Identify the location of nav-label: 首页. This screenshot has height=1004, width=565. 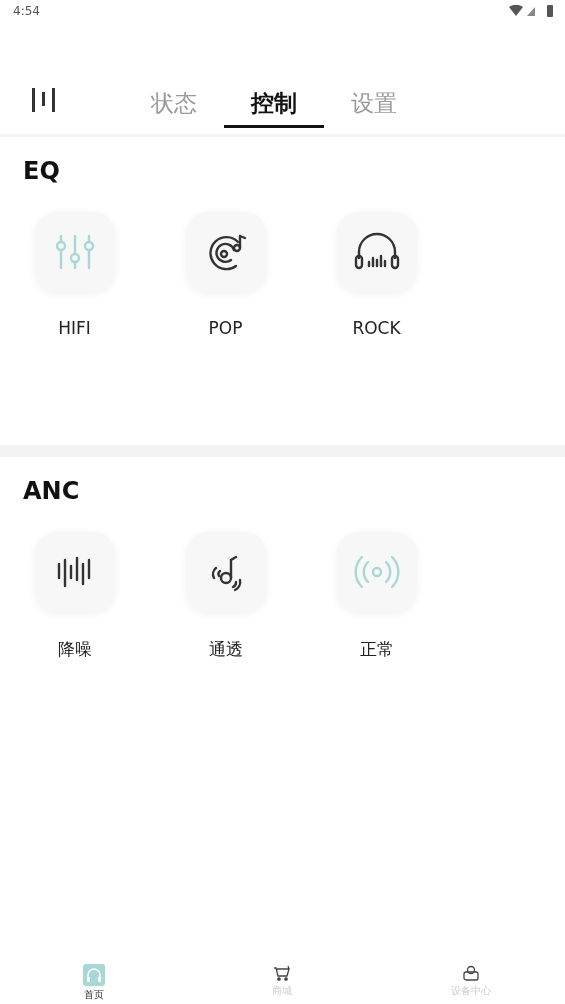
(94, 995).